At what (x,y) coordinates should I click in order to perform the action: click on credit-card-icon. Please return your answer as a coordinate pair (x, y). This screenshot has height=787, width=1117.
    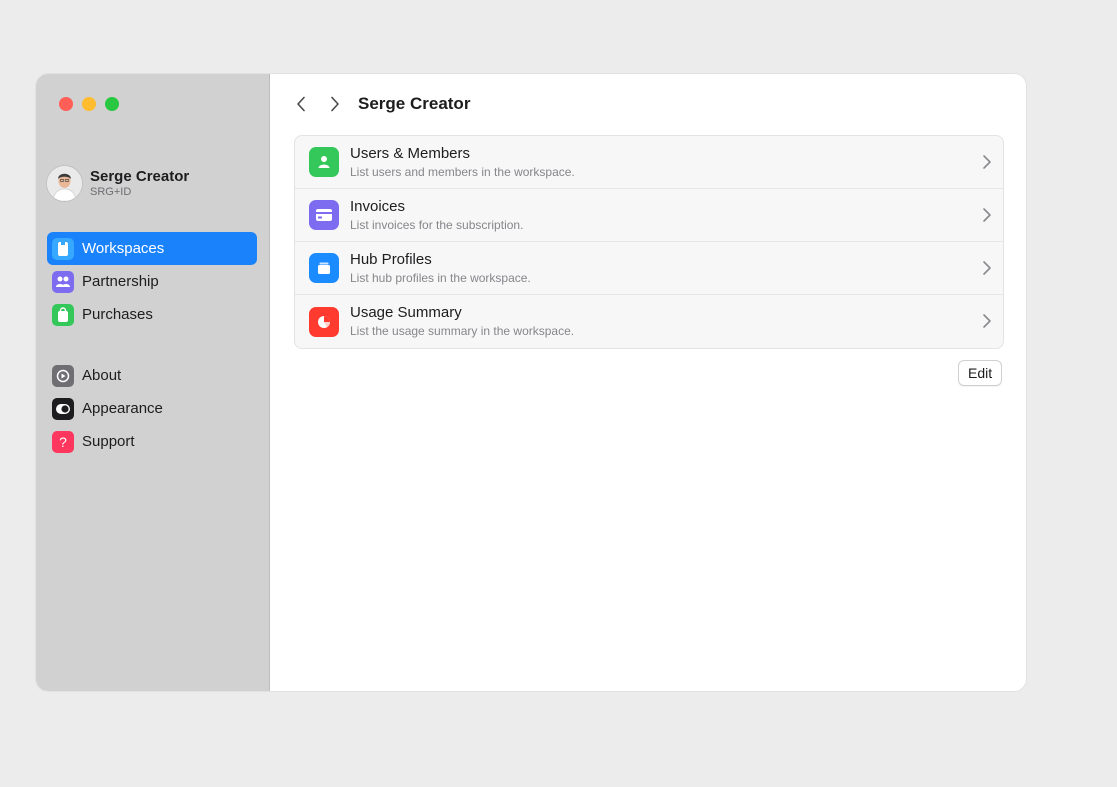
    Looking at the image, I should click on (324, 215).